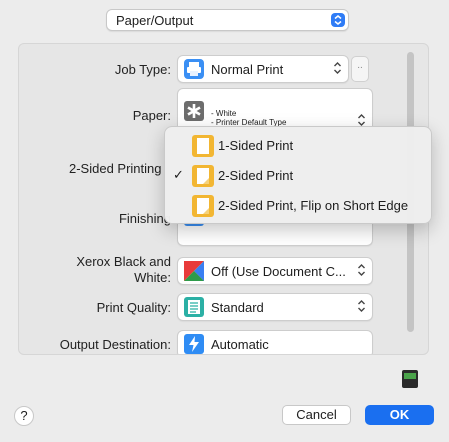 The width and height of the screenshot is (449, 442). I want to click on menu-item-2-sided-short-edge: 2-Sided Print, Flip on Short Edge, so click(299, 206).